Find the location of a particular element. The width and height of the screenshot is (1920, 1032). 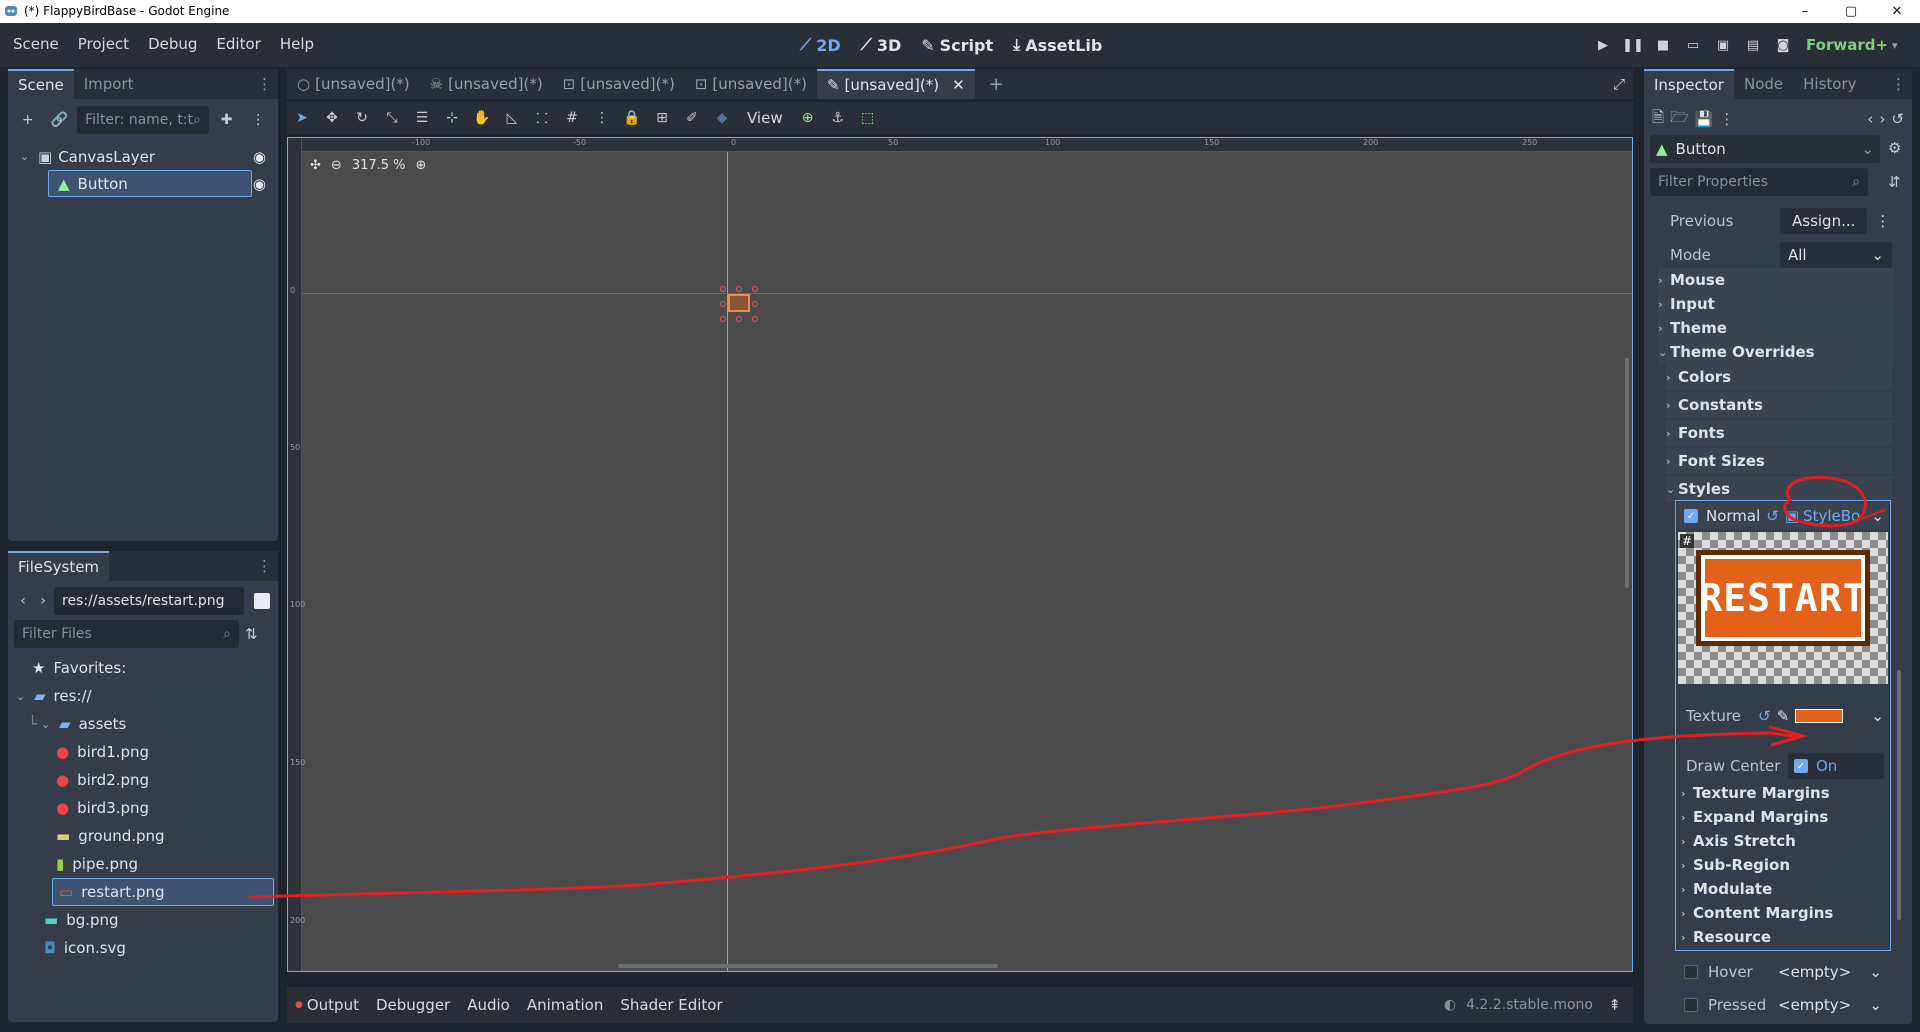

inspected-object-selector: ▲ Button ⌄ is located at coordinates (1765, 149).